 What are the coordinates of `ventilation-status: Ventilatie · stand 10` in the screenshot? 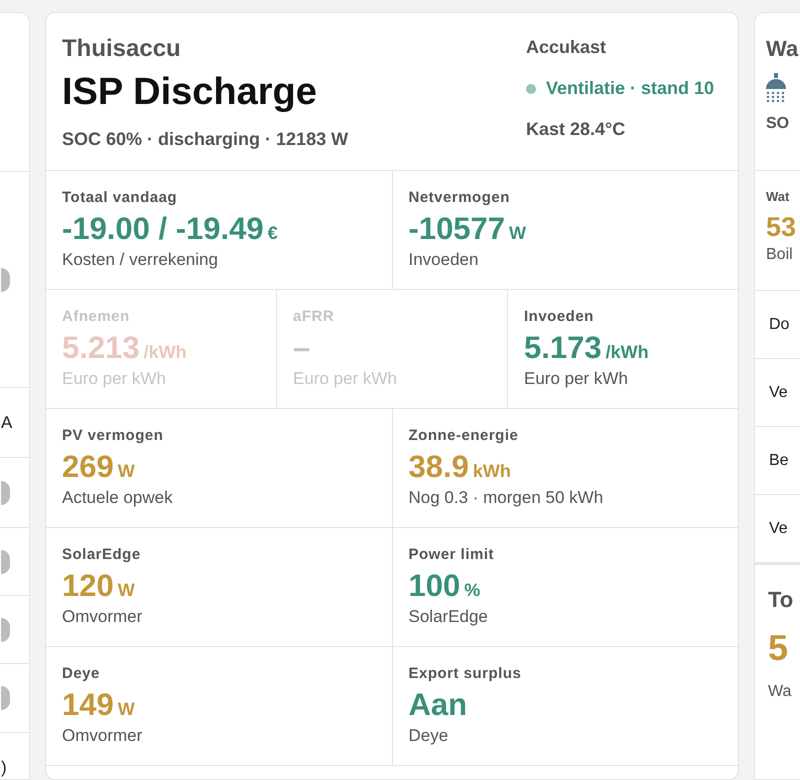 It's located at (630, 88).